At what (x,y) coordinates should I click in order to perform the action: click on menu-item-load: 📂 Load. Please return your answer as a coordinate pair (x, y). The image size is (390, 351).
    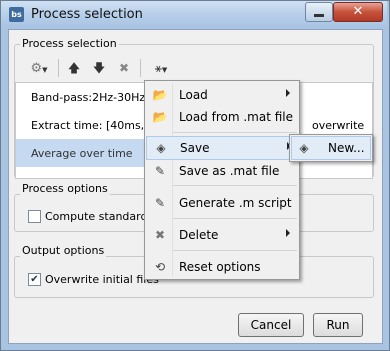
    Looking at the image, I should click on (222, 95).